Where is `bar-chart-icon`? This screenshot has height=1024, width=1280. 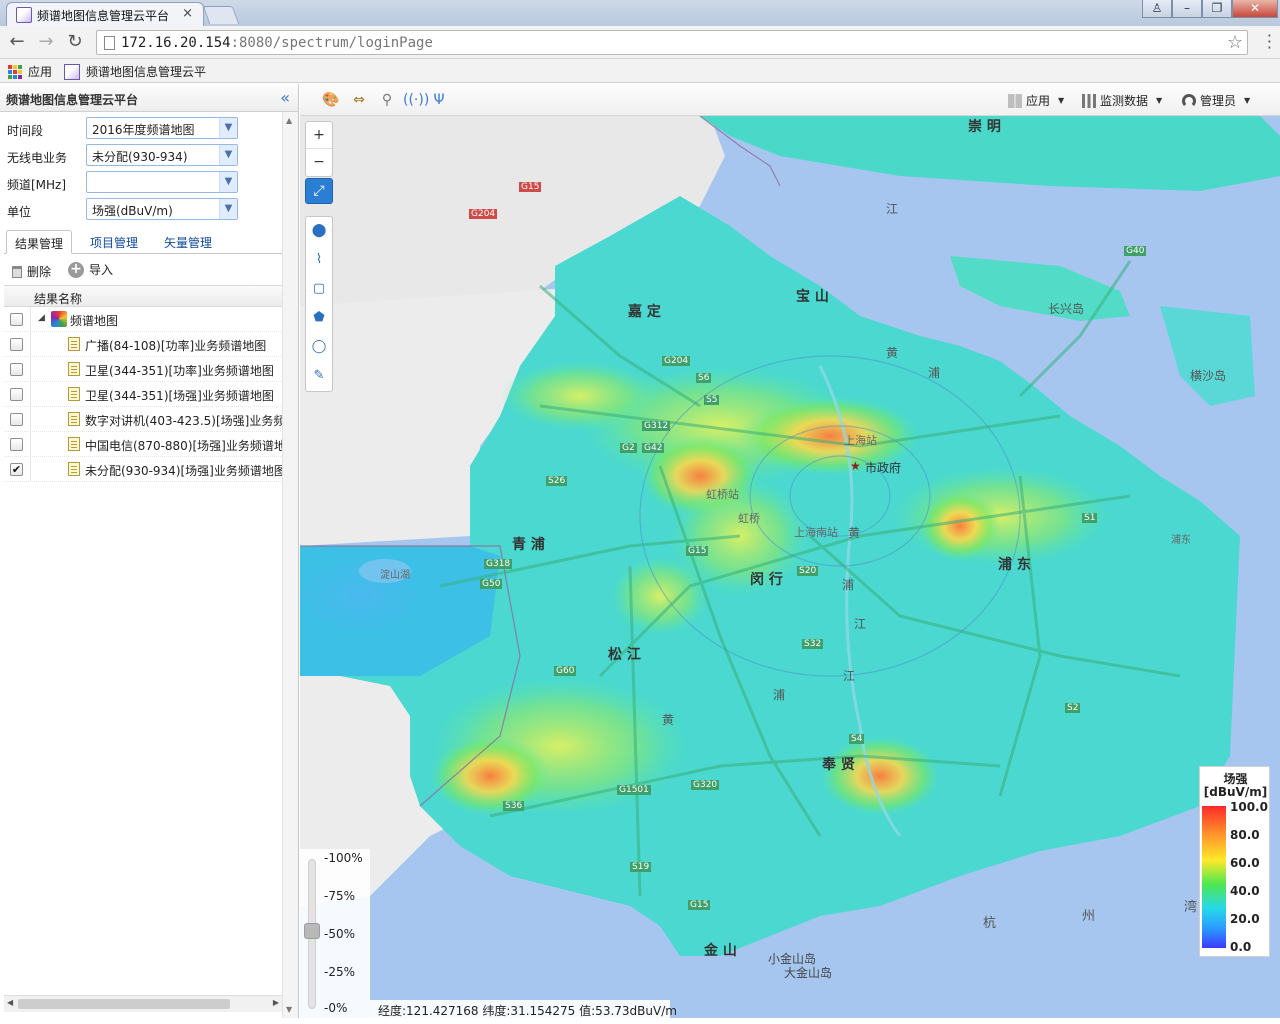
bar-chart-icon is located at coordinates (1089, 100).